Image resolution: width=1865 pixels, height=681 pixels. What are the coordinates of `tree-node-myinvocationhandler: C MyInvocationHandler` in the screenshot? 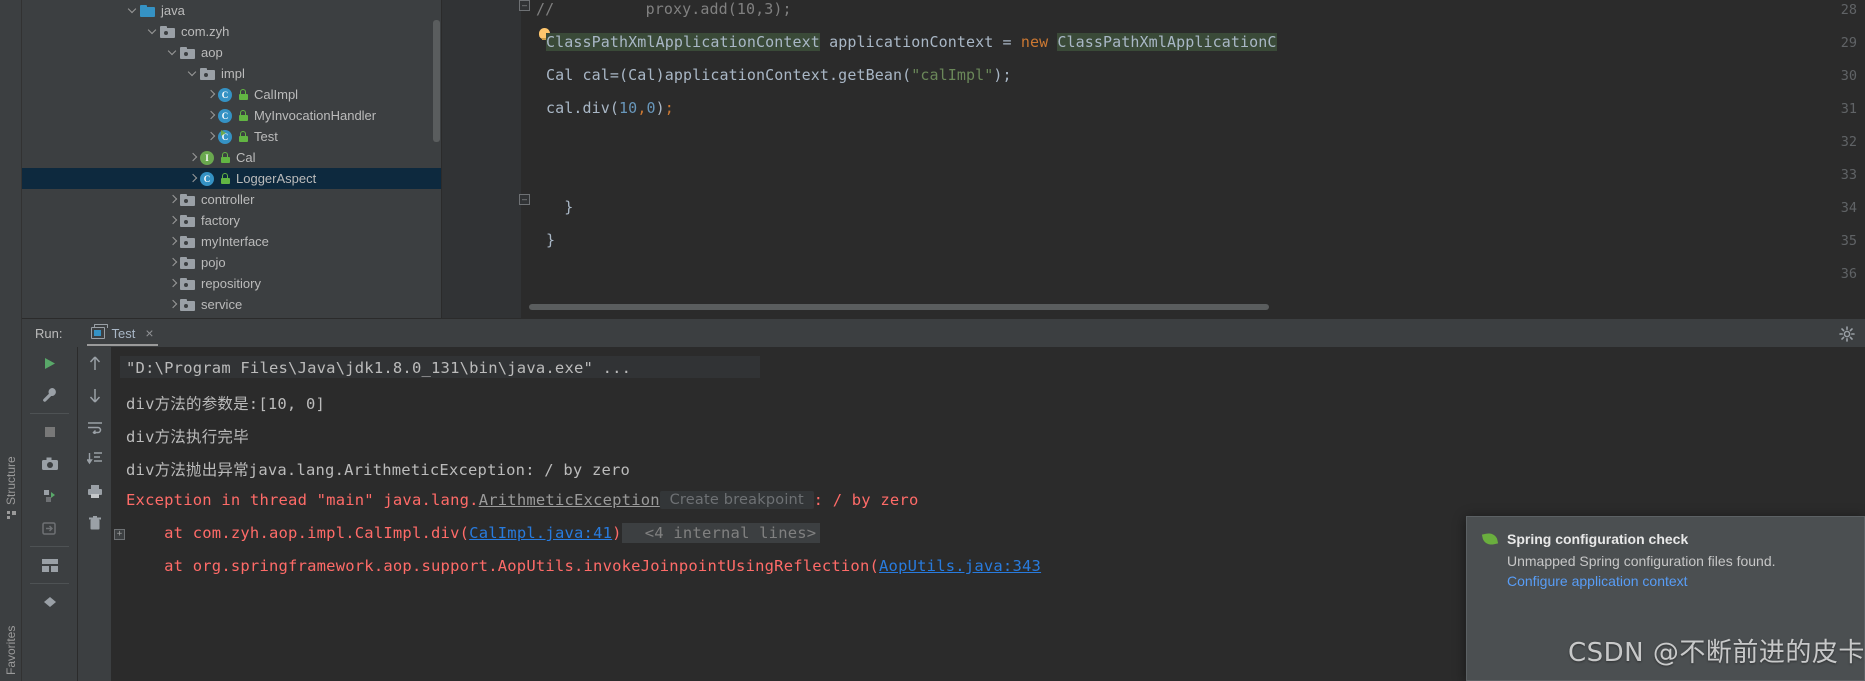 It's located at (231, 115).